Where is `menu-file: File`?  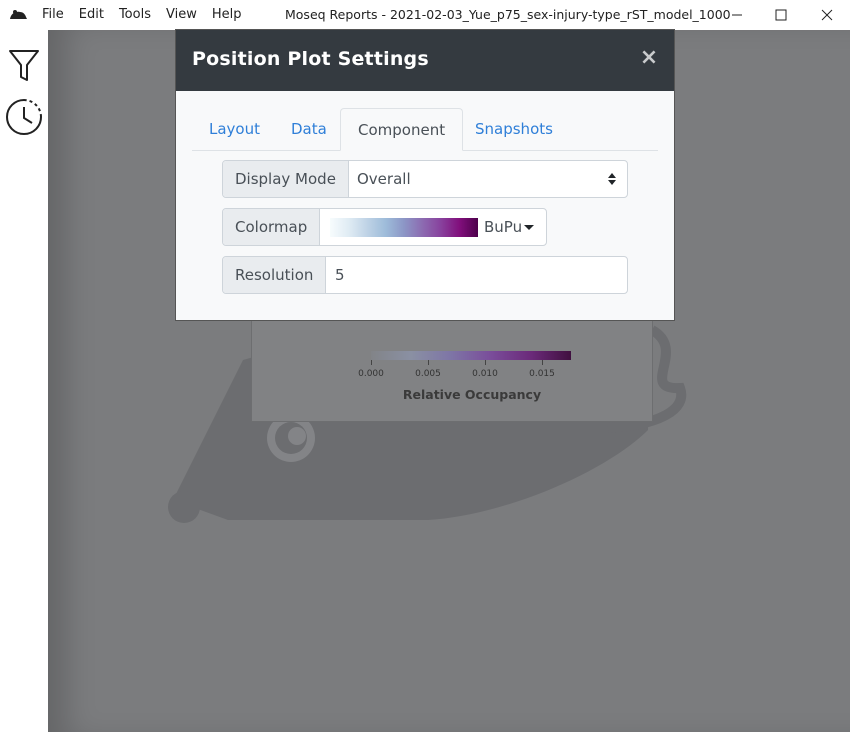
menu-file: File is located at coordinates (53, 15).